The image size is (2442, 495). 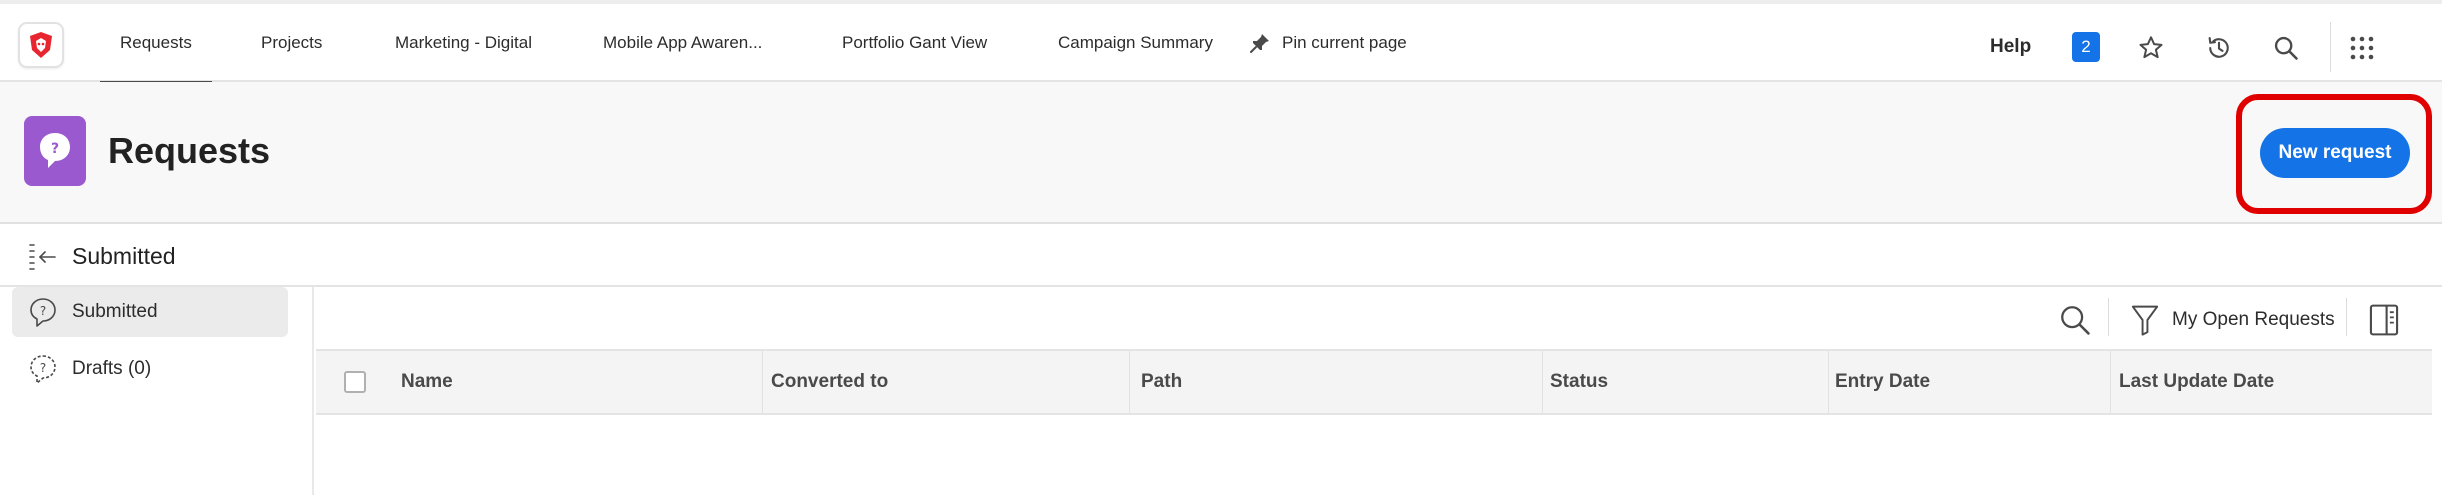 I want to click on pin-current-page-button: Pin current page, so click(x=1327, y=43).